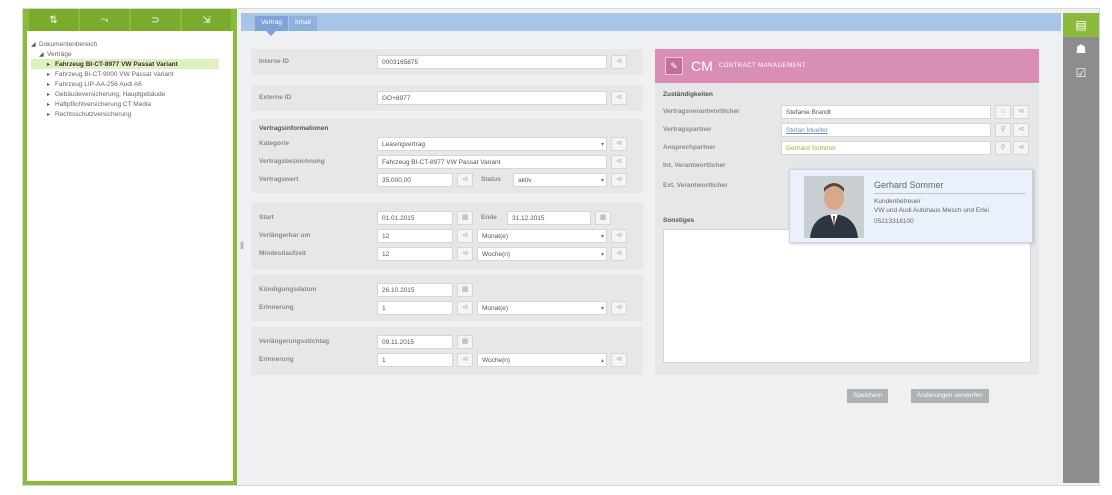 The image size is (1112, 495). I want to click on tree-add-icon: ⤳, so click(104, 20).